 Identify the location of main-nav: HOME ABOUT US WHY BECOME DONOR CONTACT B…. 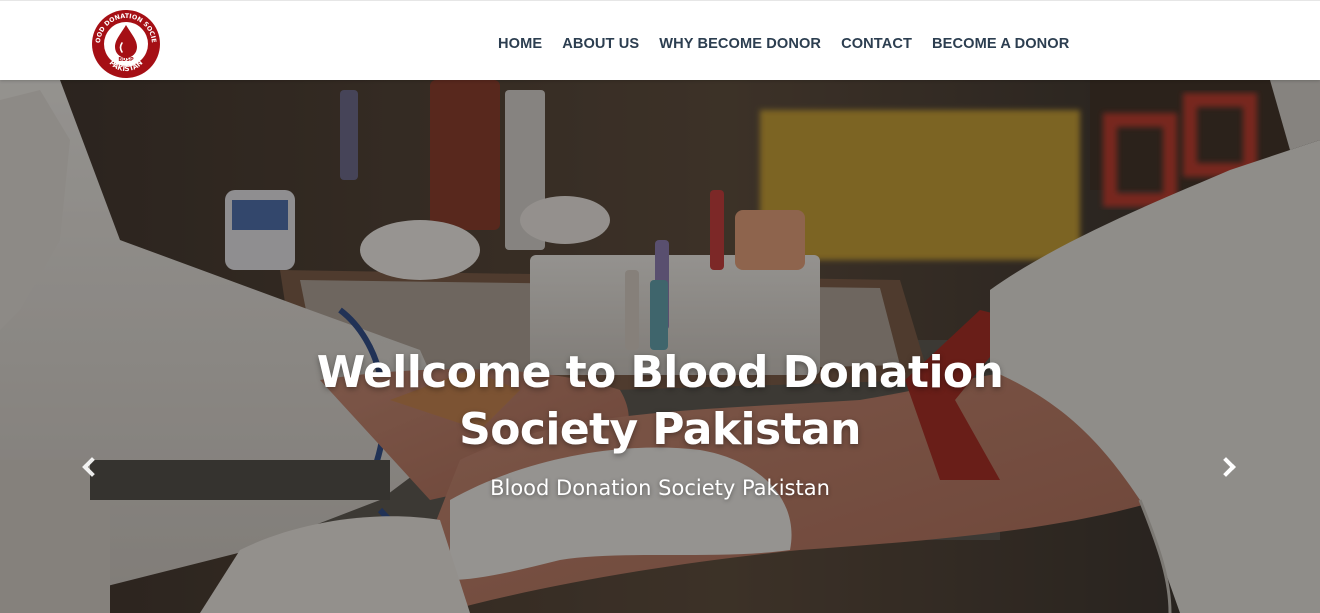
(783, 44).